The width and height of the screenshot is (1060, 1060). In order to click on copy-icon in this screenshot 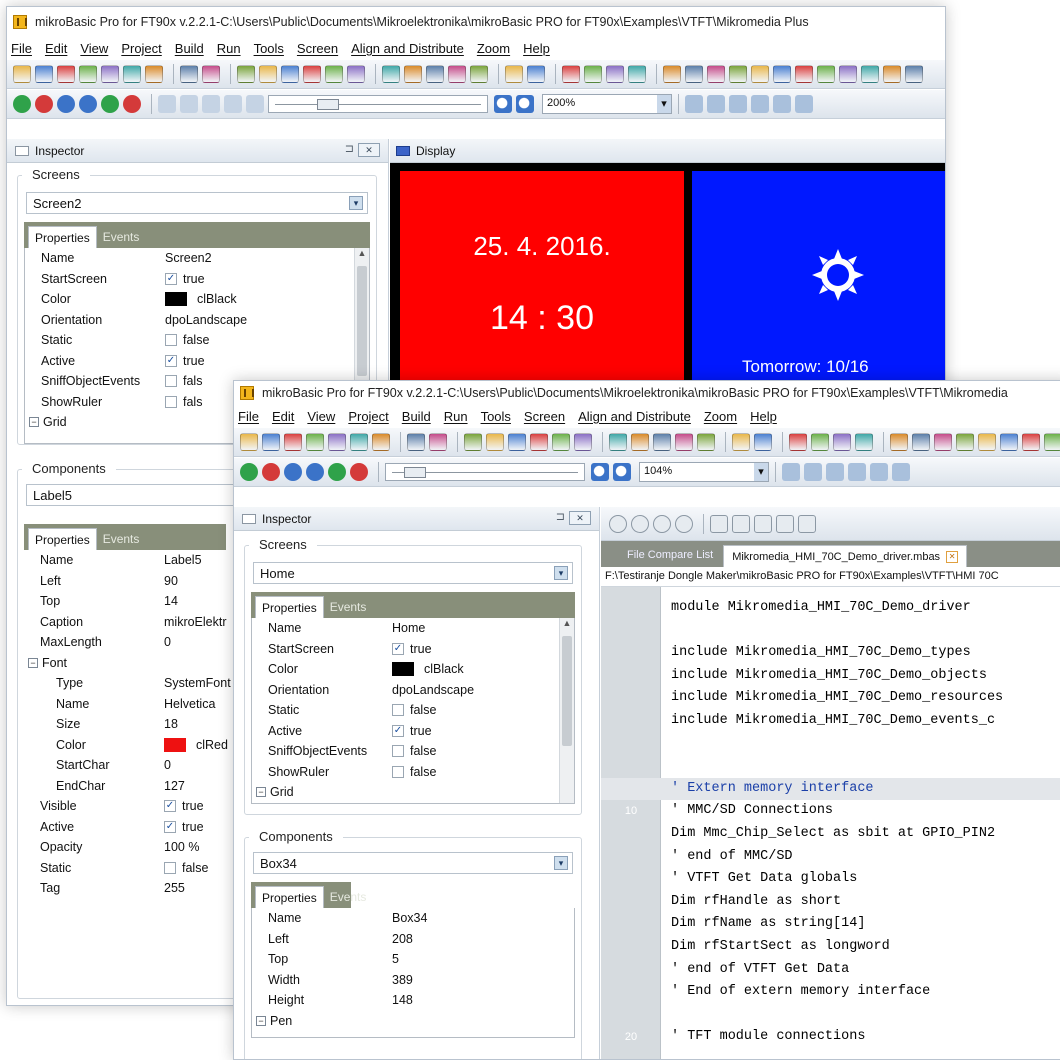, I will do `click(233, 104)`.